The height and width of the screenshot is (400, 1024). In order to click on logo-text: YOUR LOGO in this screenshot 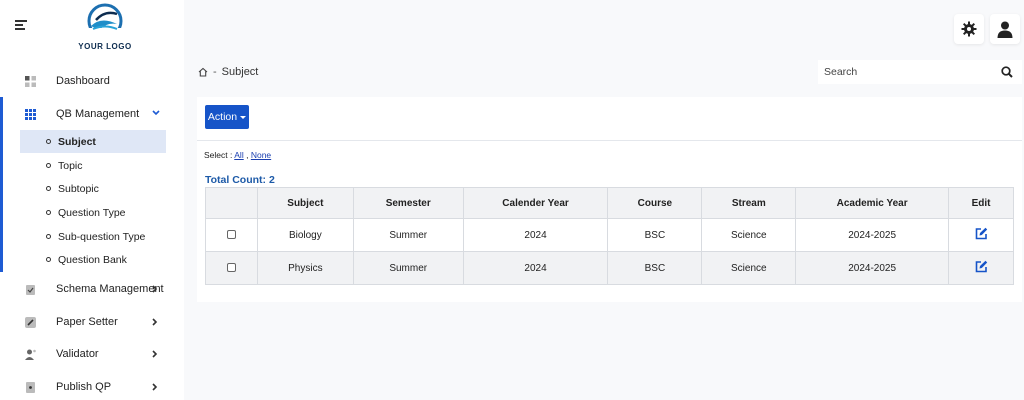, I will do `click(105, 46)`.